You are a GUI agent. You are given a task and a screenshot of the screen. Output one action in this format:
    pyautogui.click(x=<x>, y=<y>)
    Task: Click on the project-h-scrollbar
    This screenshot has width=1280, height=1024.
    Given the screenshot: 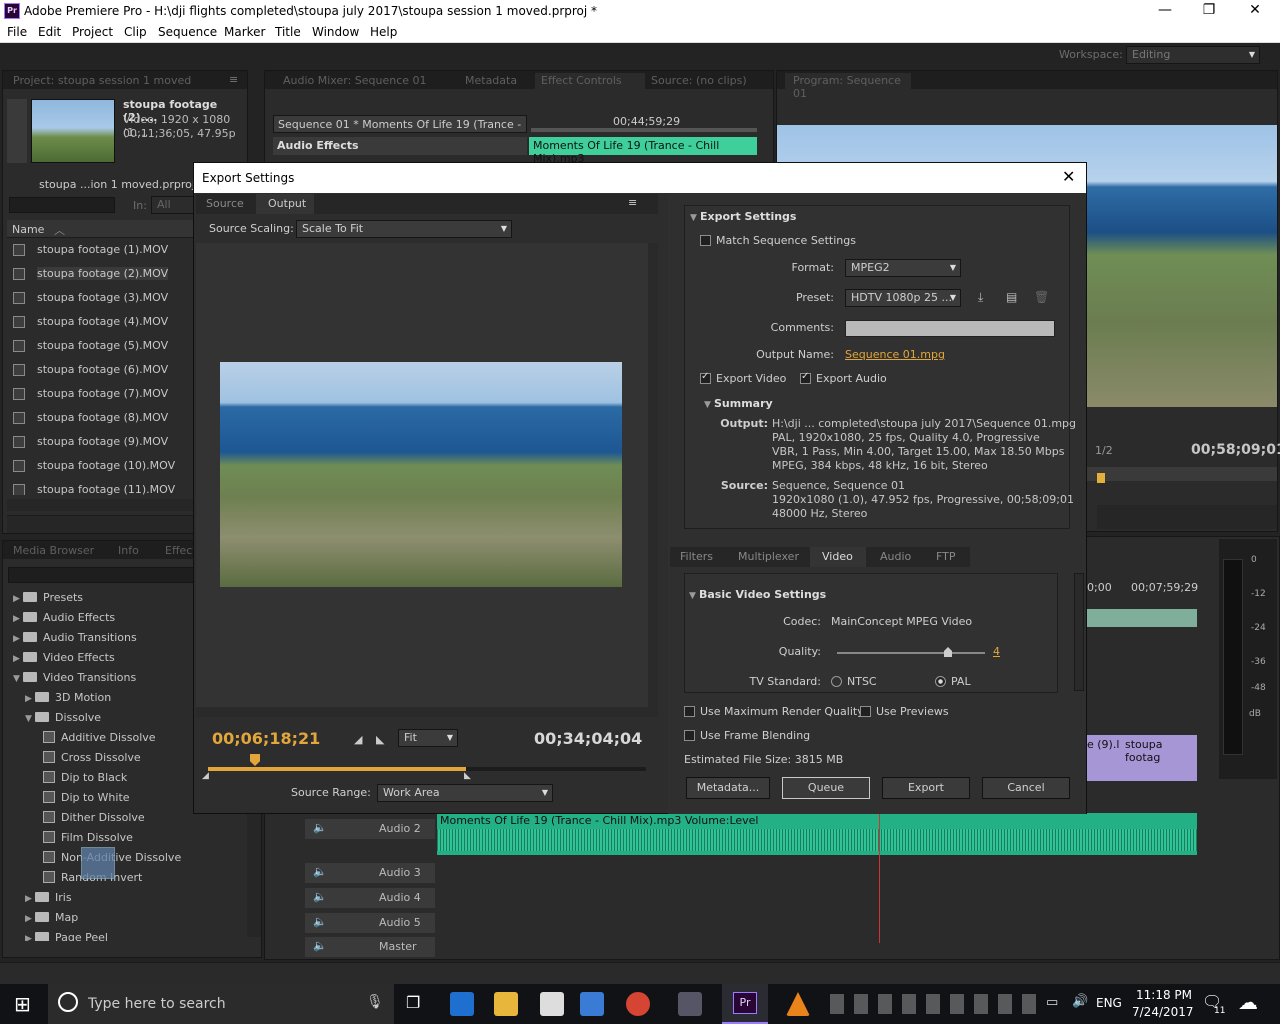 What is the action you would take?
    pyautogui.click(x=101, y=505)
    